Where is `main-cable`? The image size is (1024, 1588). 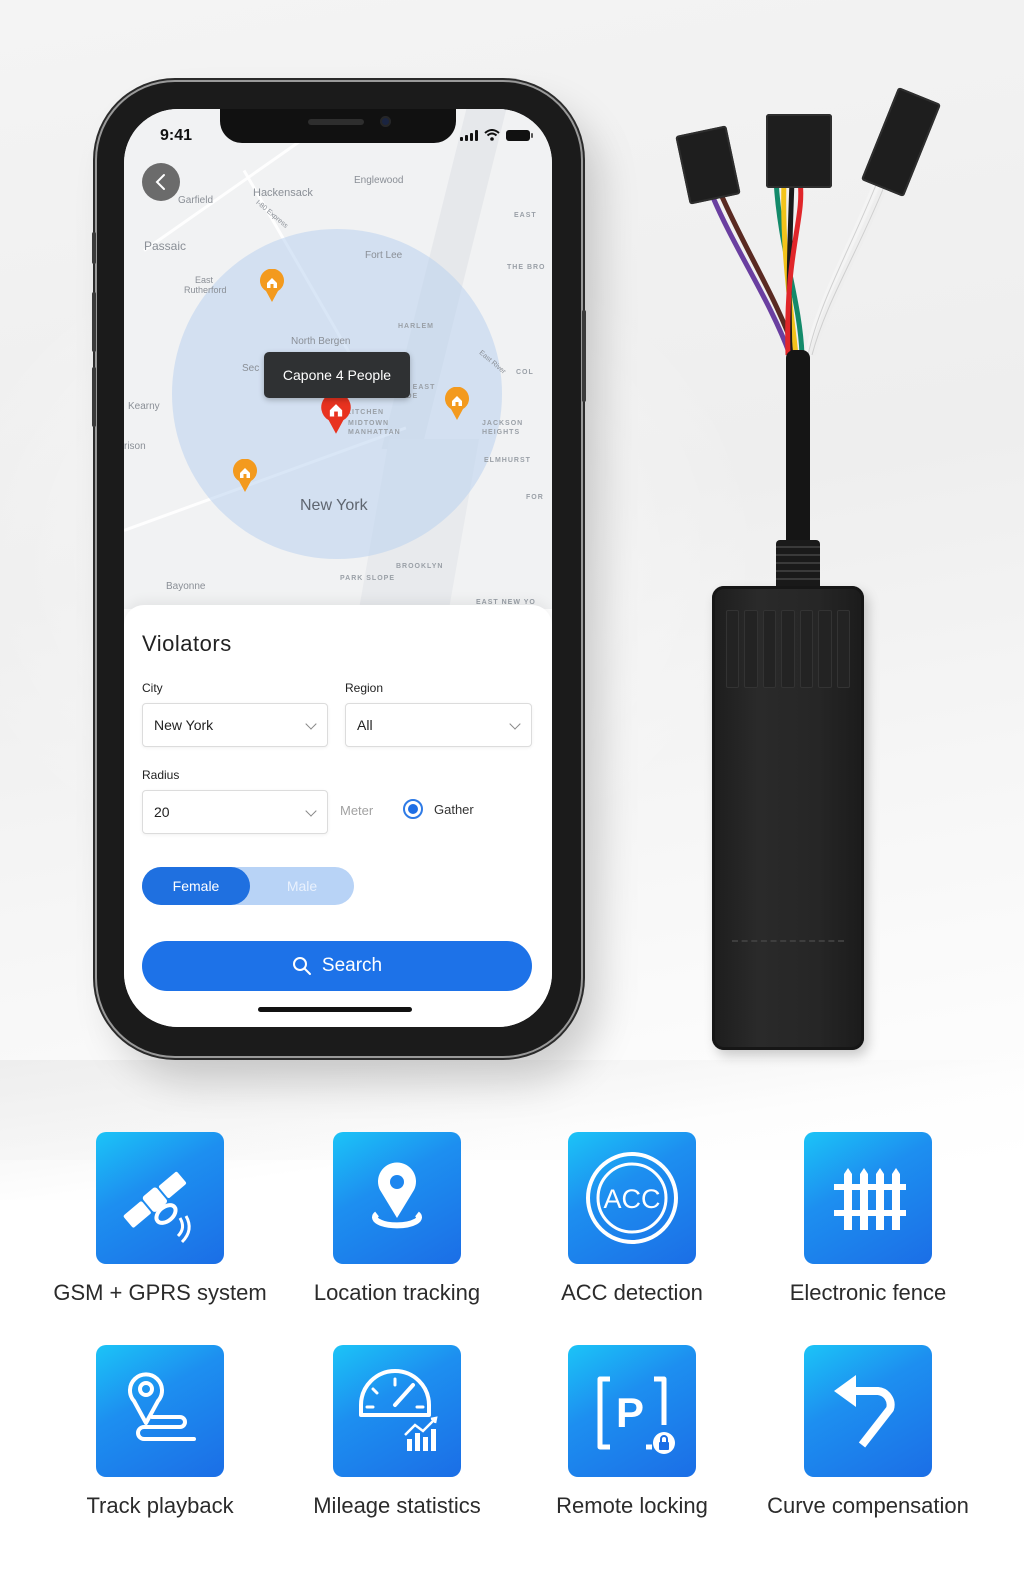 main-cable is located at coordinates (798, 450).